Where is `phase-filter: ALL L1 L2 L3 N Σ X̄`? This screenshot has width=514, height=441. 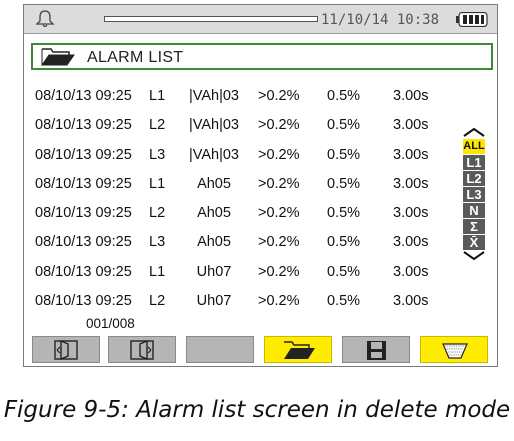
phase-filter: ALL L1 L2 L3 N Σ X̄ is located at coordinates (474, 194).